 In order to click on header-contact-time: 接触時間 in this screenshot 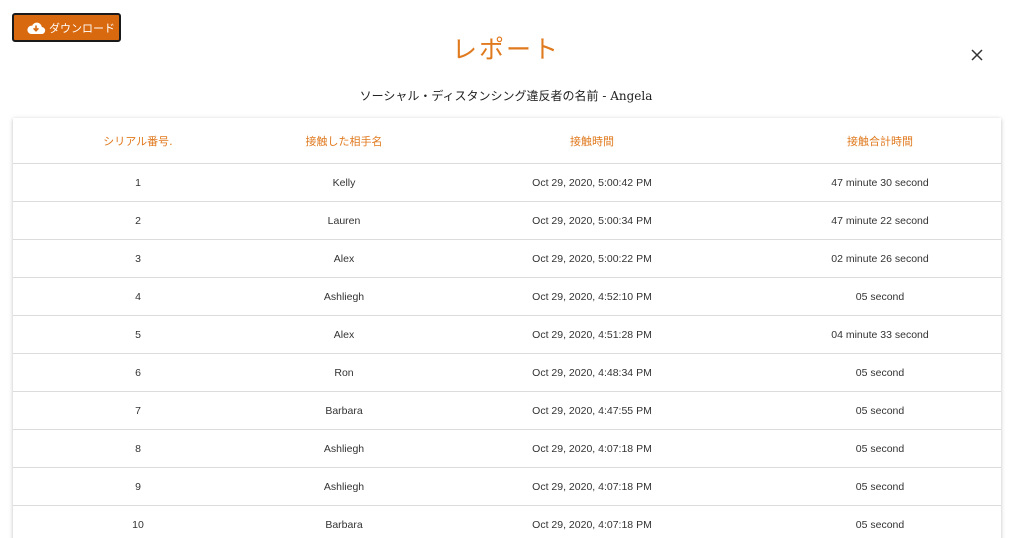, I will do `click(592, 141)`.